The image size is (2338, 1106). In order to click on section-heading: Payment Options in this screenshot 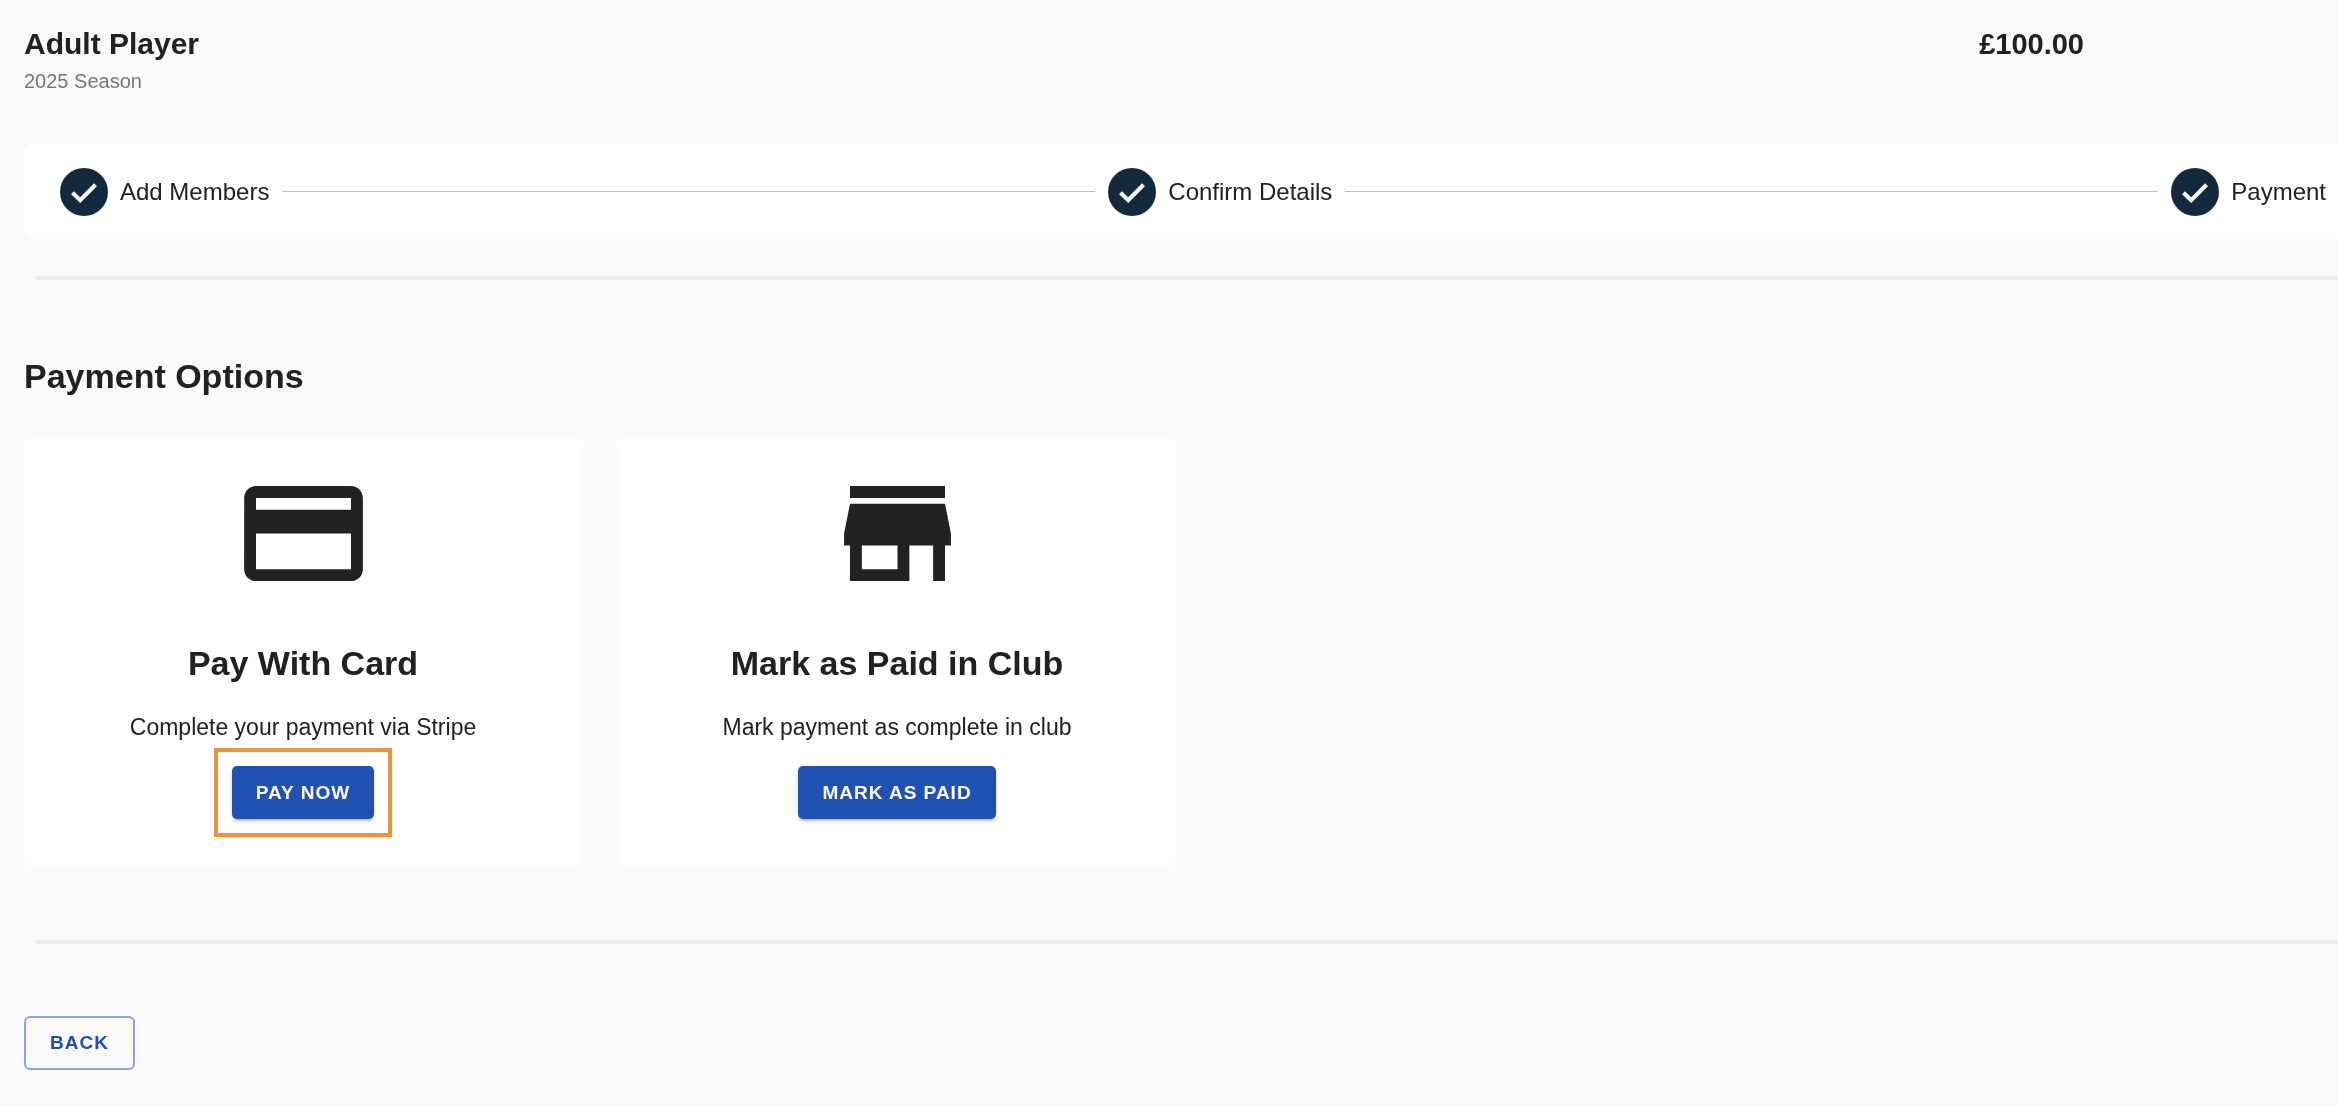, I will do `click(164, 376)`.